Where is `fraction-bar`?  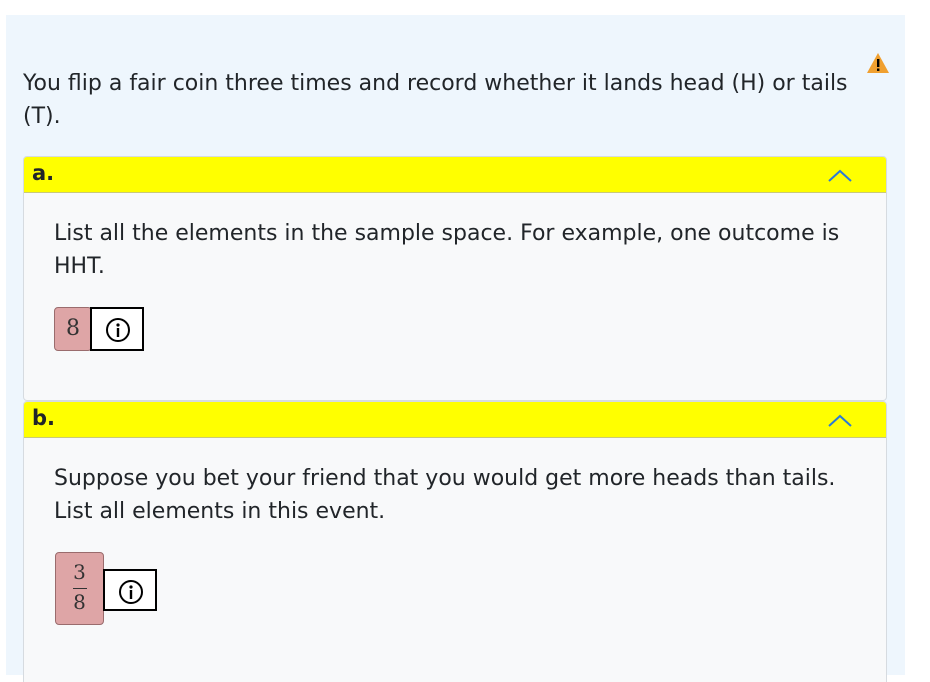
fraction-bar is located at coordinates (80, 588).